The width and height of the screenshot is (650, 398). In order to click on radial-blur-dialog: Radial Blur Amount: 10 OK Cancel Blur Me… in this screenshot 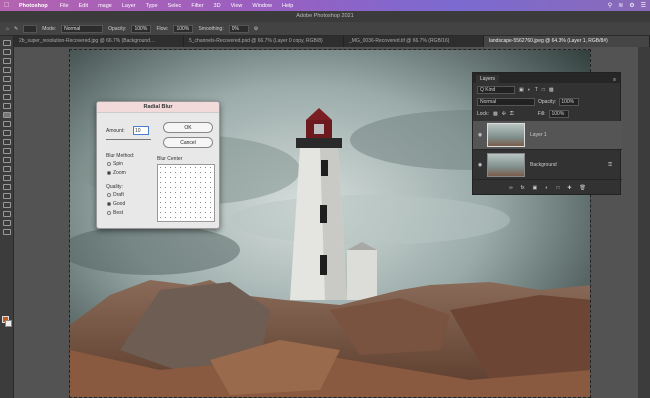, I will do `click(158, 165)`.